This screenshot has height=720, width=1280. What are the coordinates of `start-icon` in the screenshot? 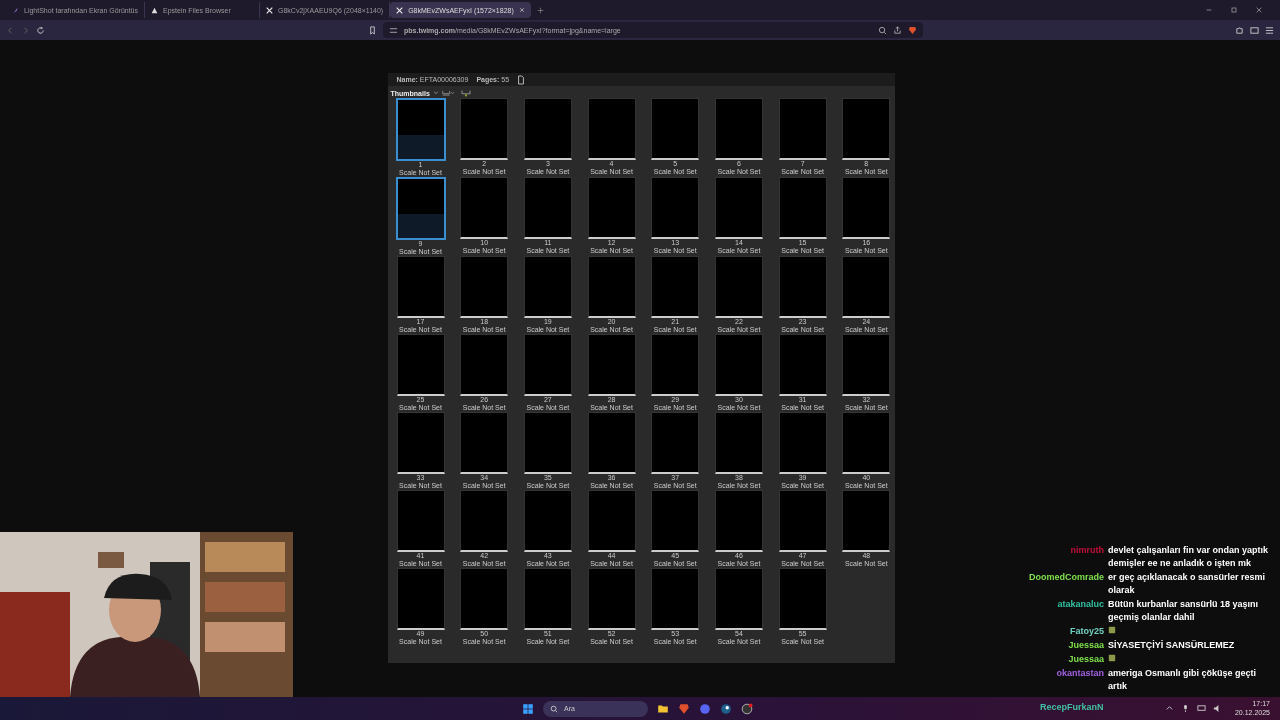 It's located at (528, 708).